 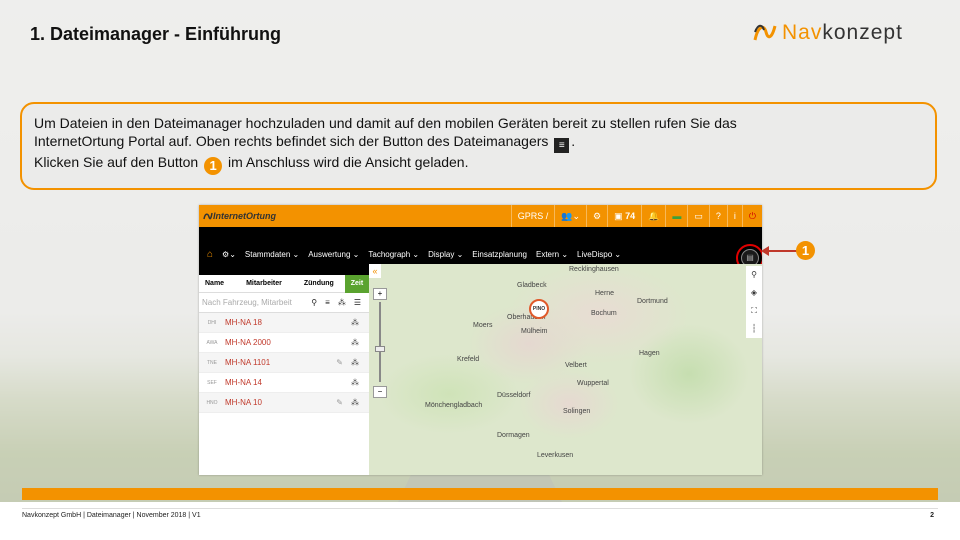 I want to click on filter-icon: ☰, so click(x=357, y=302).